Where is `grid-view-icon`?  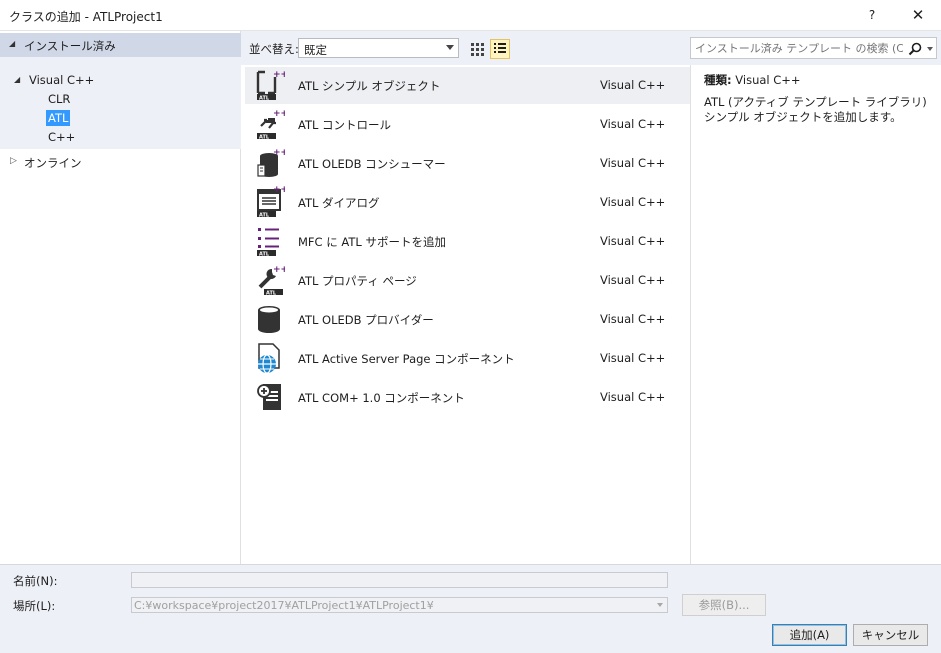
grid-view-icon is located at coordinates (477, 49).